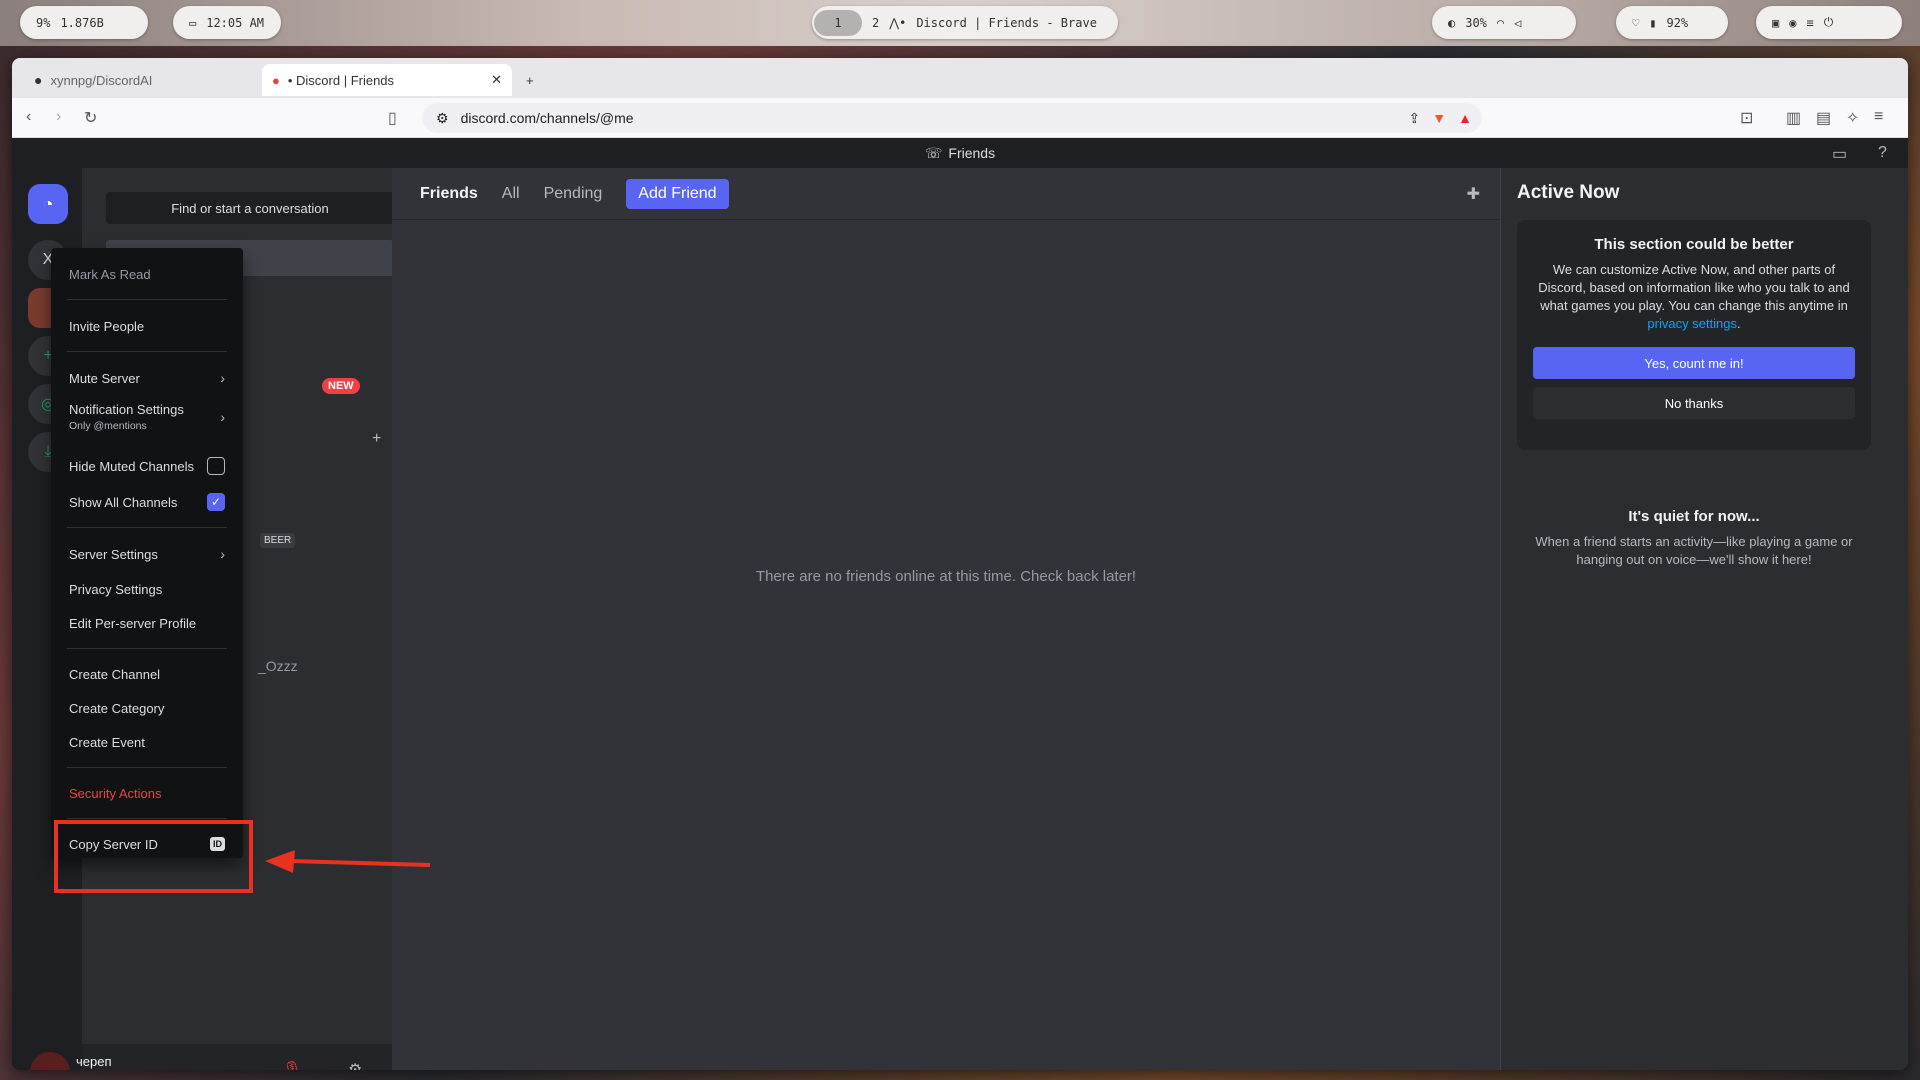 Image resolution: width=1920 pixels, height=1080 pixels. What do you see at coordinates (133, 623) in the screenshot?
I see `menu-label: Edit Per-server Profile` at bounding box center [133, 623].